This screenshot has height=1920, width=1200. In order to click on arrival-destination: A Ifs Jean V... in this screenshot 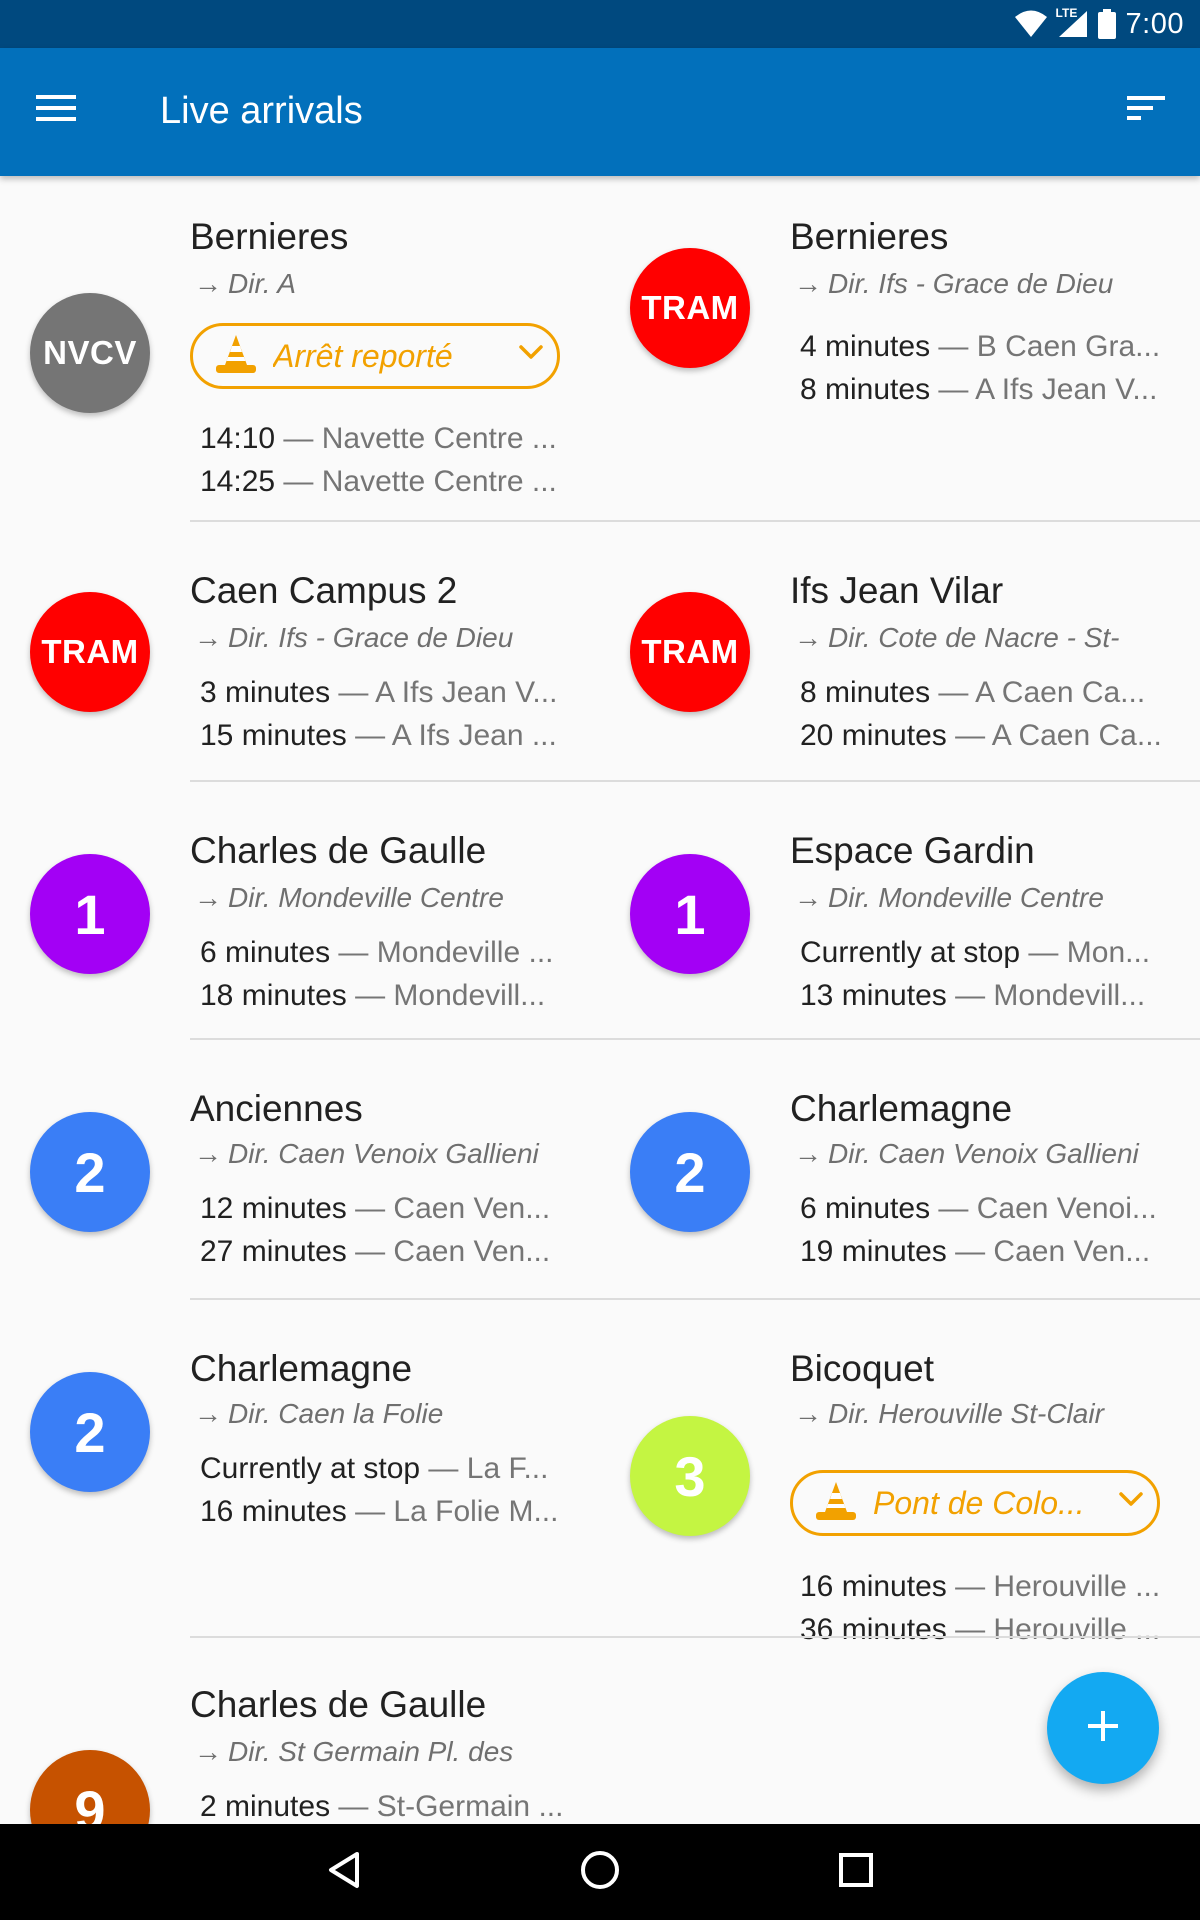, I will do `click(466, 692)`.